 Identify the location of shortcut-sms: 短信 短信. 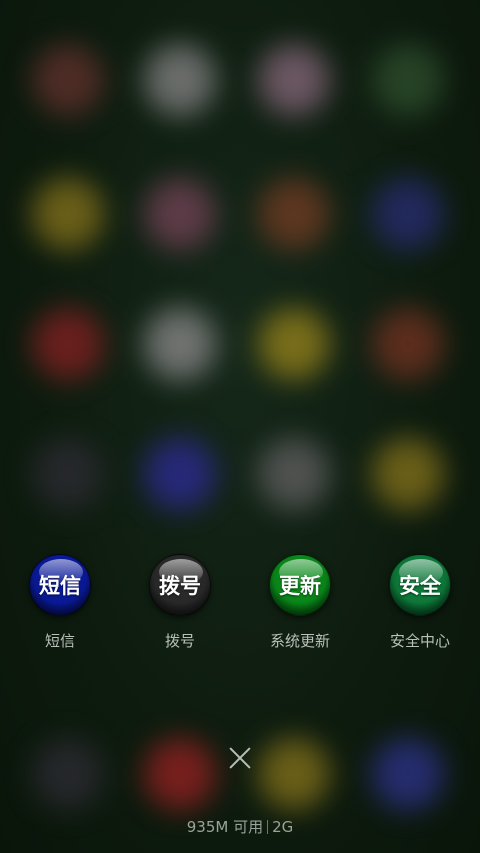
(60, 602).